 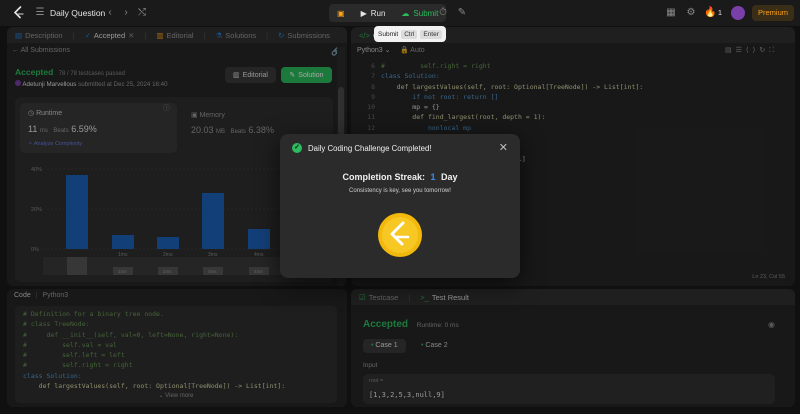 What do you see at coordinates (671, 13) in the screenshot?
I see `layout-icon: ▦` at bounding box center [671, 13].